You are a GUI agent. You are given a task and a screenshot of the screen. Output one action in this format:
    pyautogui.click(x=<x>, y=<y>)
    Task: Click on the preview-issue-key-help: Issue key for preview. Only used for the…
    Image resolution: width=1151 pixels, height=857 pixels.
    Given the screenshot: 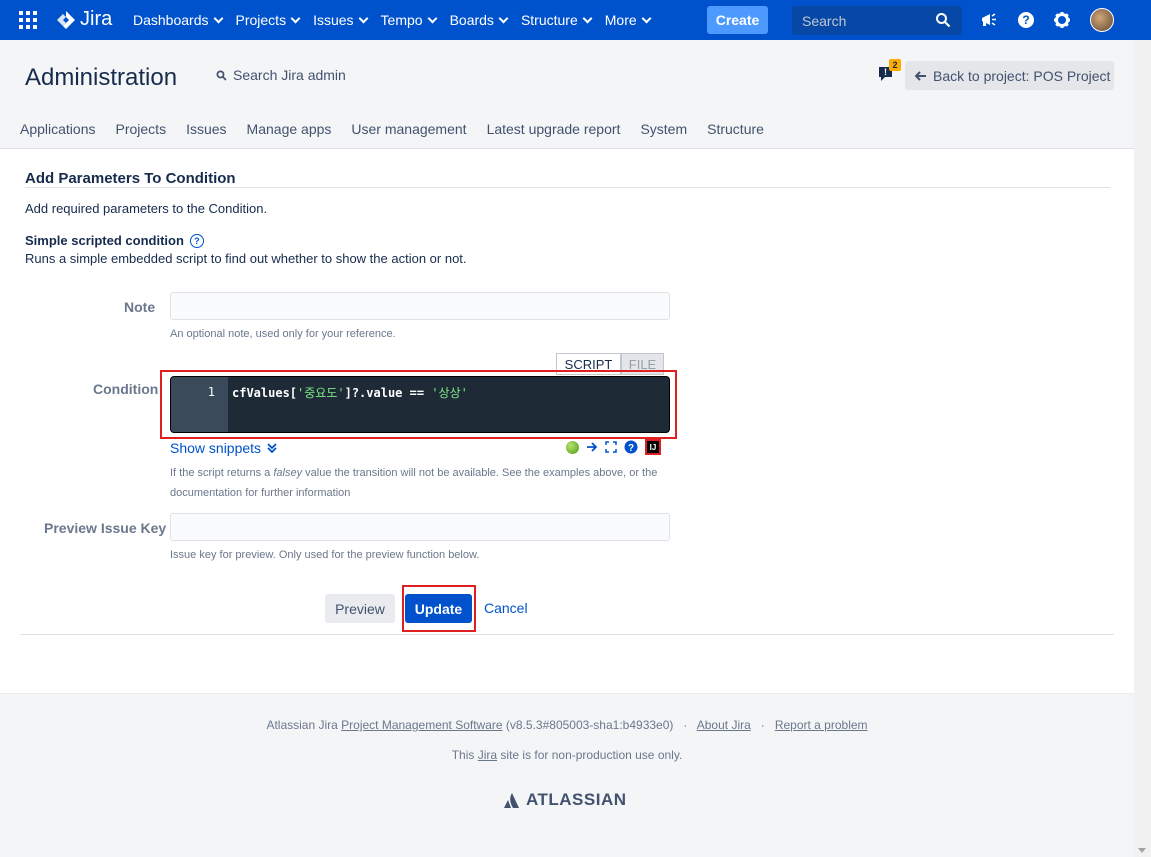 What is the action you would take?
    pyautogui.click(x=325, y=555)
    